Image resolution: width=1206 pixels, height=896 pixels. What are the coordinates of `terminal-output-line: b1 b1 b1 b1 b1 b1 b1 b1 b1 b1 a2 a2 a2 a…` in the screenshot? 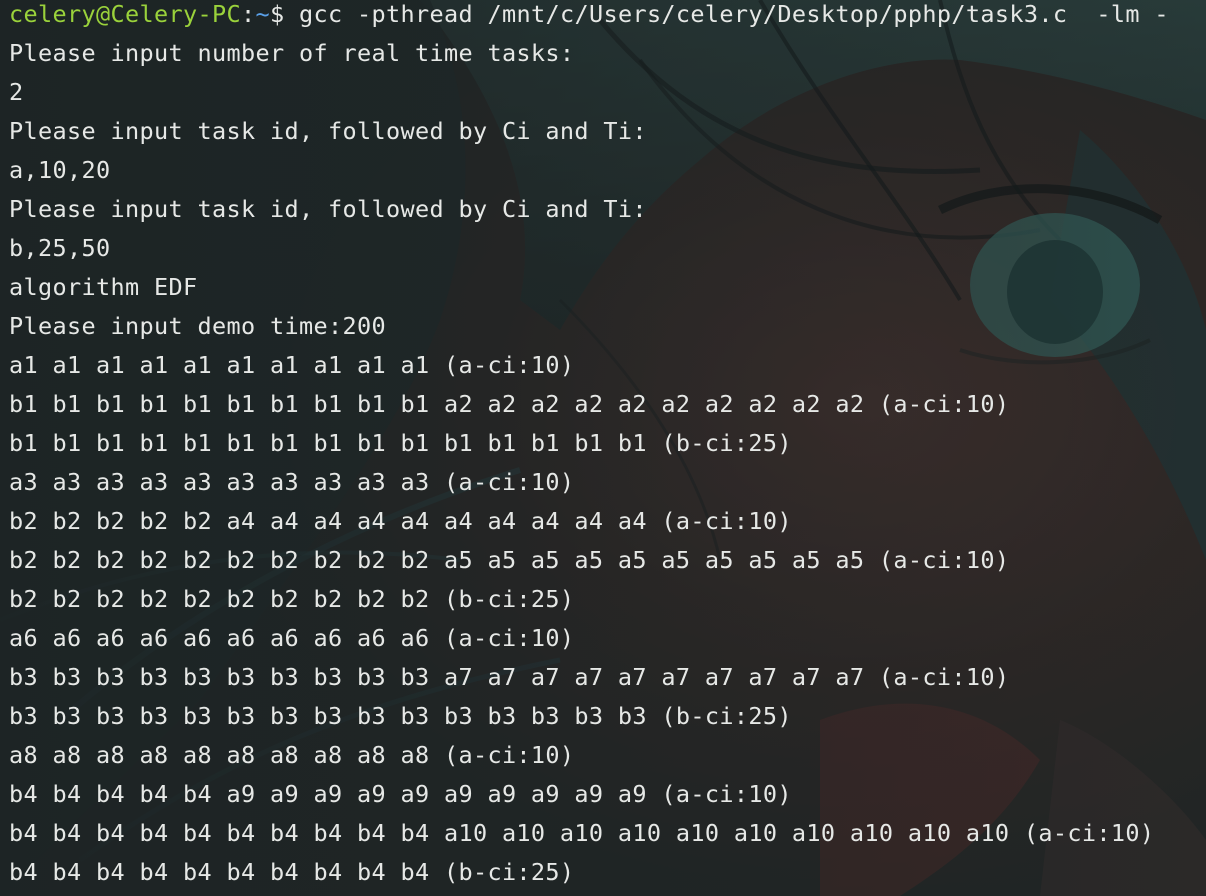 It's located at (509, 404).